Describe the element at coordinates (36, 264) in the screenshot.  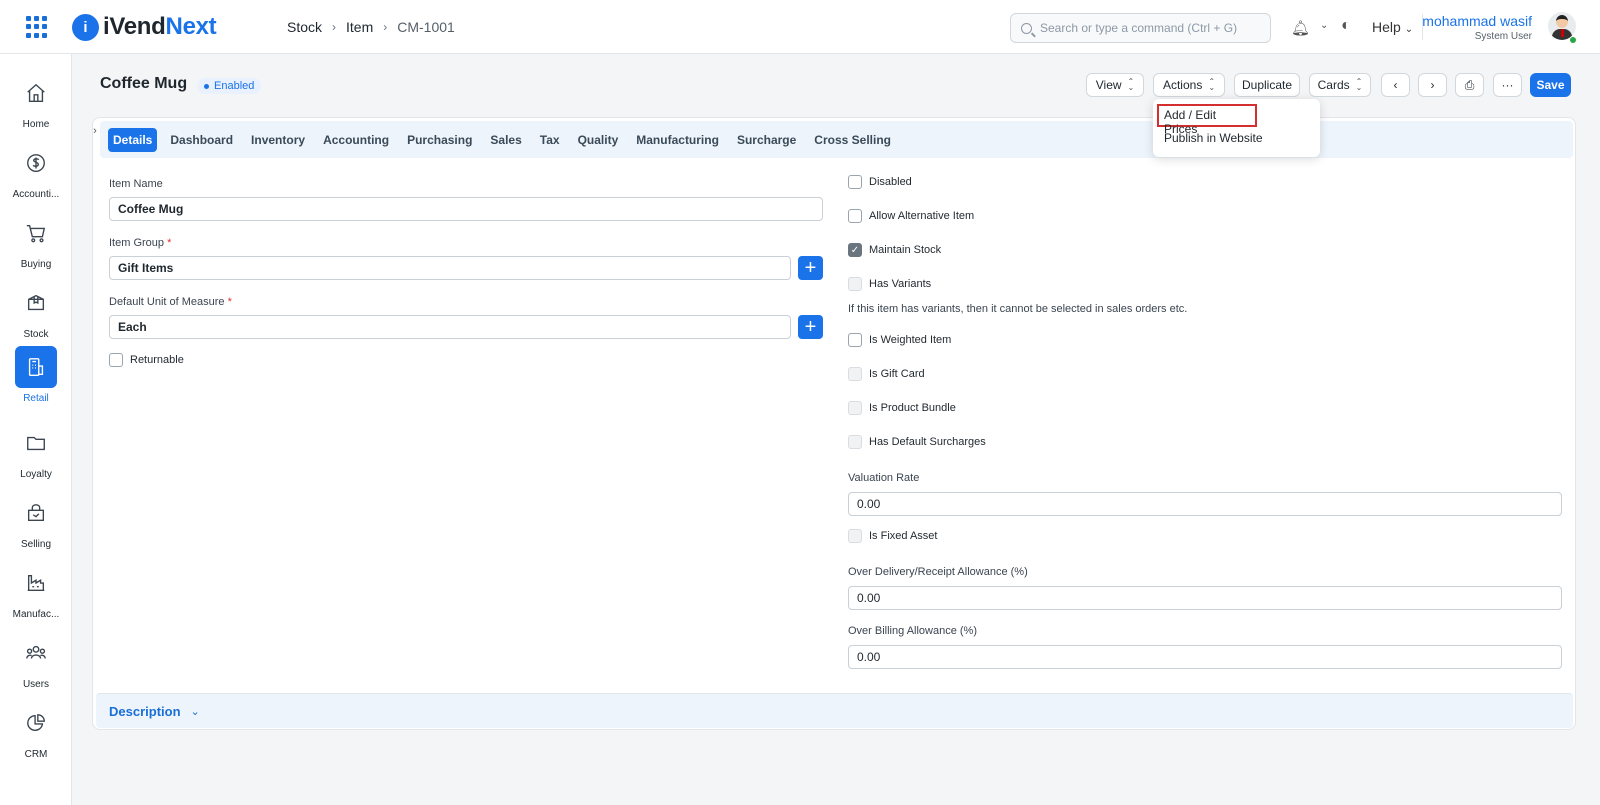
I see `sidebar-item-label: Buying` at that location.